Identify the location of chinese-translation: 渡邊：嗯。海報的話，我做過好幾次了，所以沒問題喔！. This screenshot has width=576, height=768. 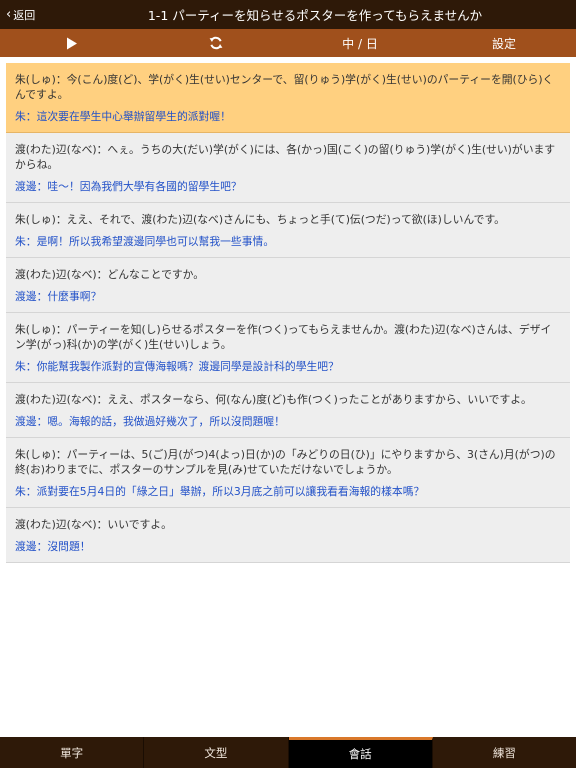
(150, 421).